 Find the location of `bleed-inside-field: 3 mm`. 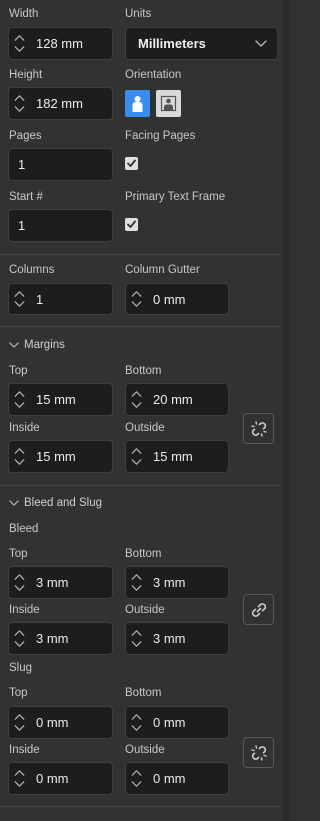

bleed-inside-field: 3 mm is located at coordinates (60, 638).